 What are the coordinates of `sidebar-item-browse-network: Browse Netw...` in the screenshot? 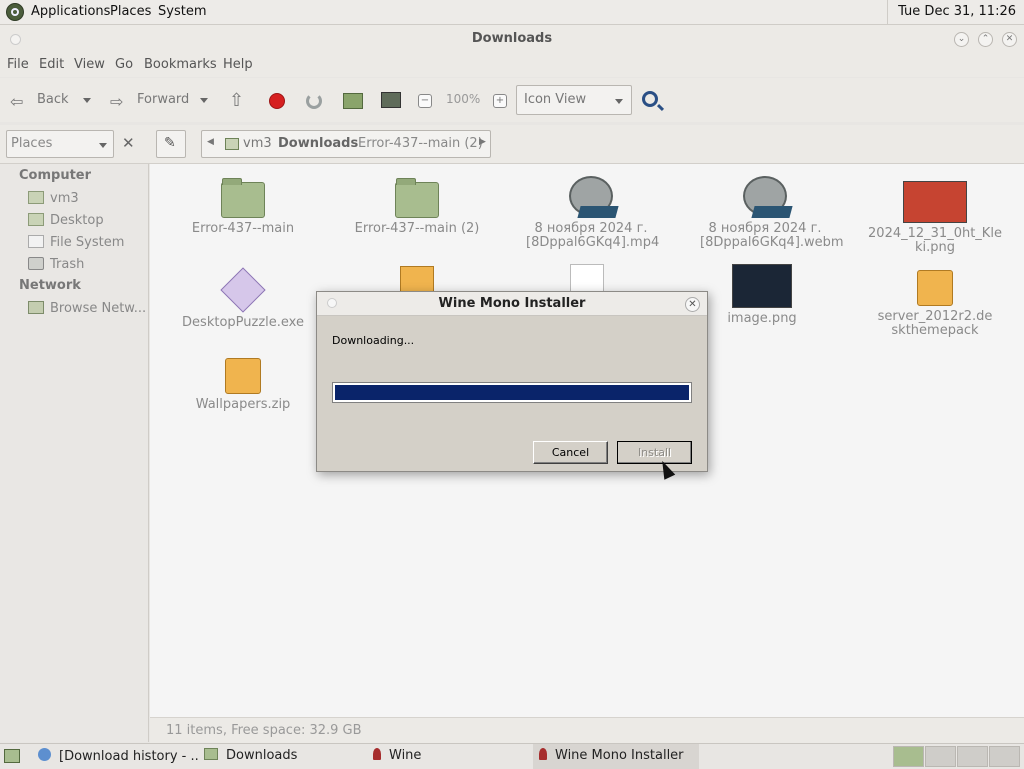 It's located at (87, 308).